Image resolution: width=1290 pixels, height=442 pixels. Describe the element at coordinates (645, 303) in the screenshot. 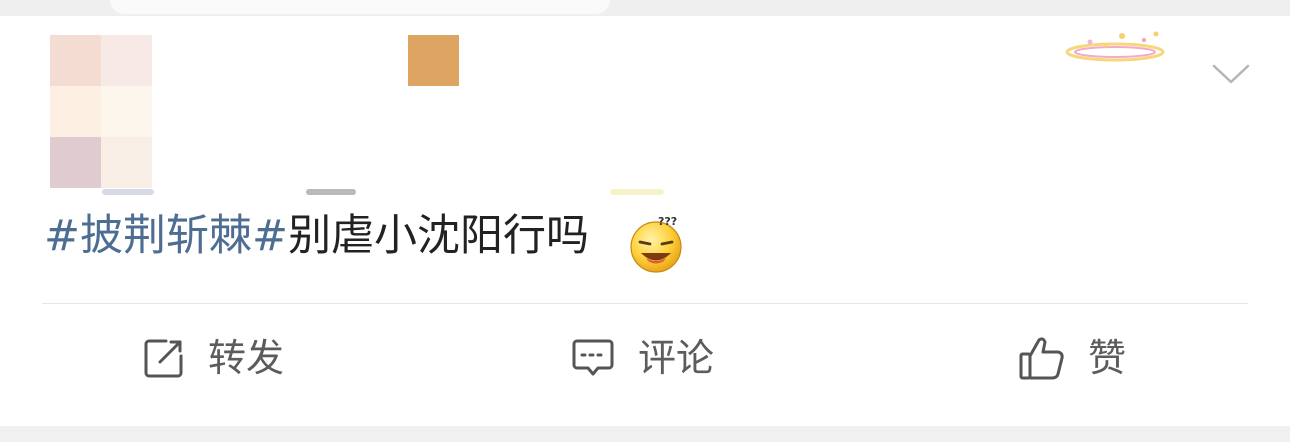

I see `divider` at that location.